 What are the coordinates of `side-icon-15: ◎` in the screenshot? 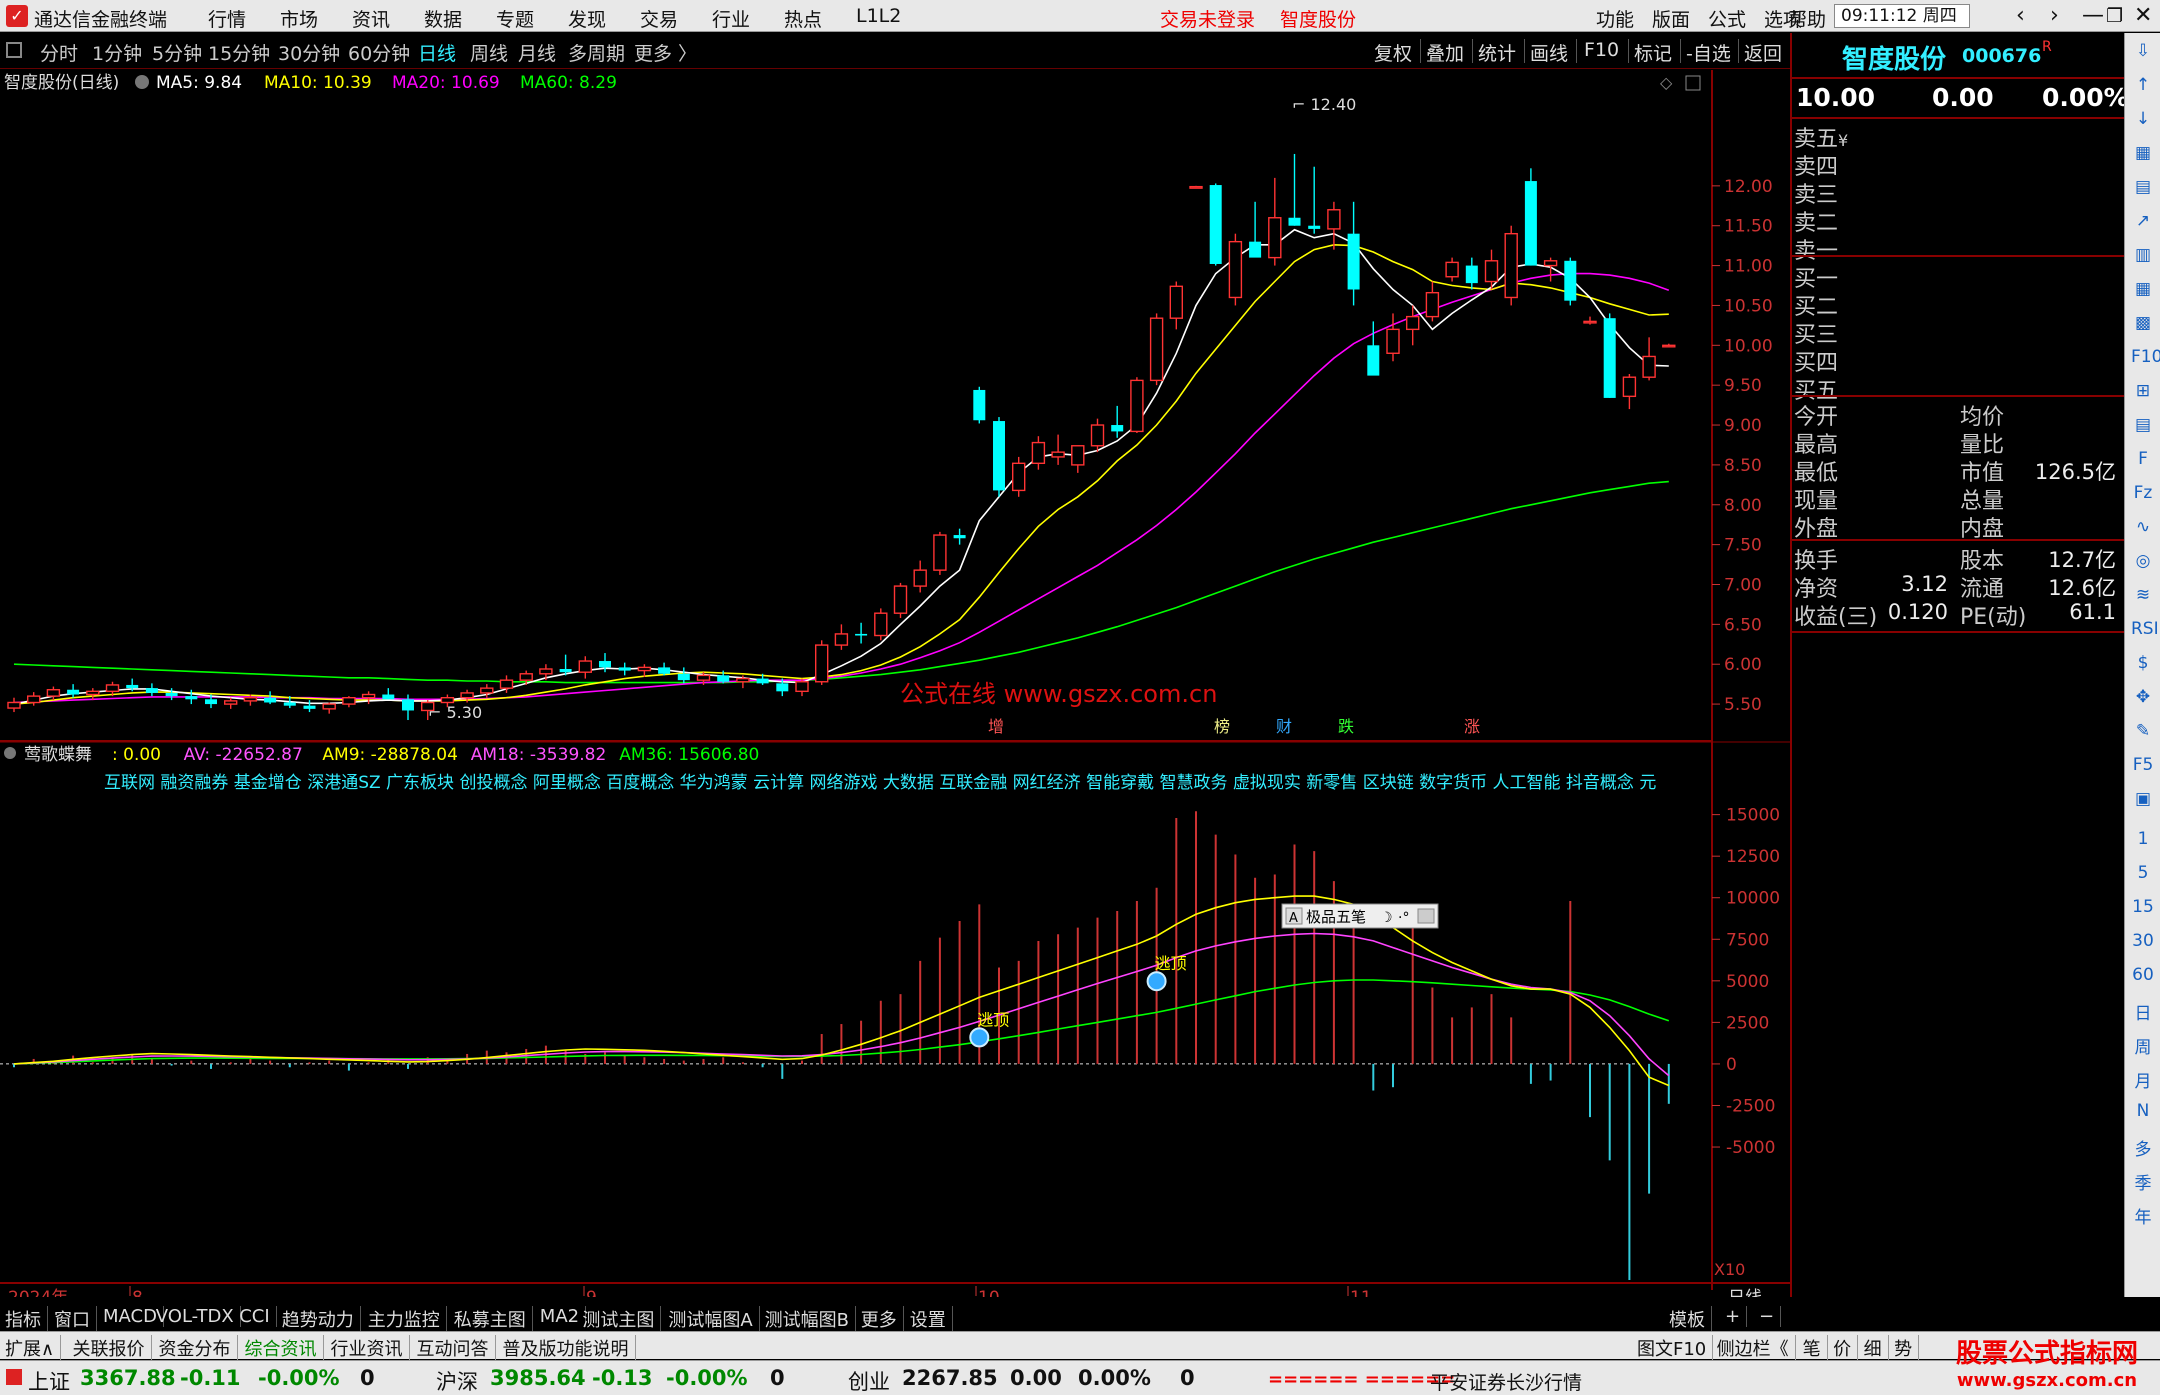 It's located at (2143, 561).